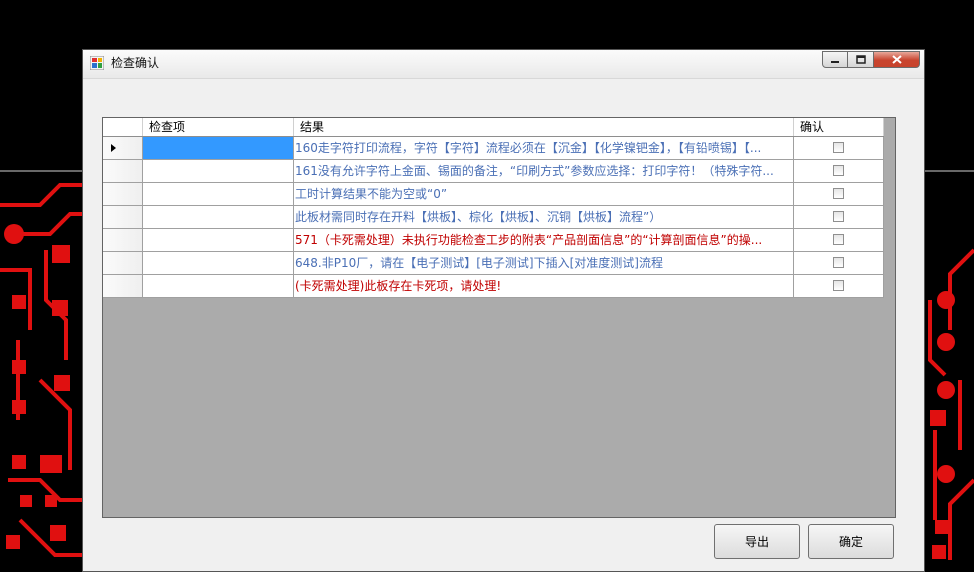 Image resolution: width=974 pixels, height=572 pixels. I want to click on title-bar: 检查确认, so click(503, 64).